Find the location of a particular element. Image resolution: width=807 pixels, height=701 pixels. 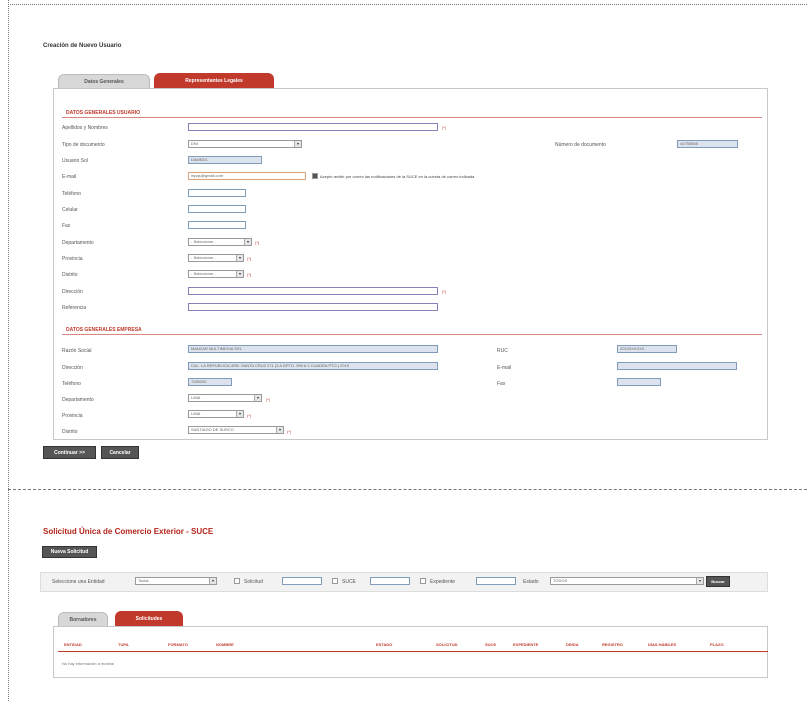

company-ruc-label: RUC is located at coordinates (502, 351).